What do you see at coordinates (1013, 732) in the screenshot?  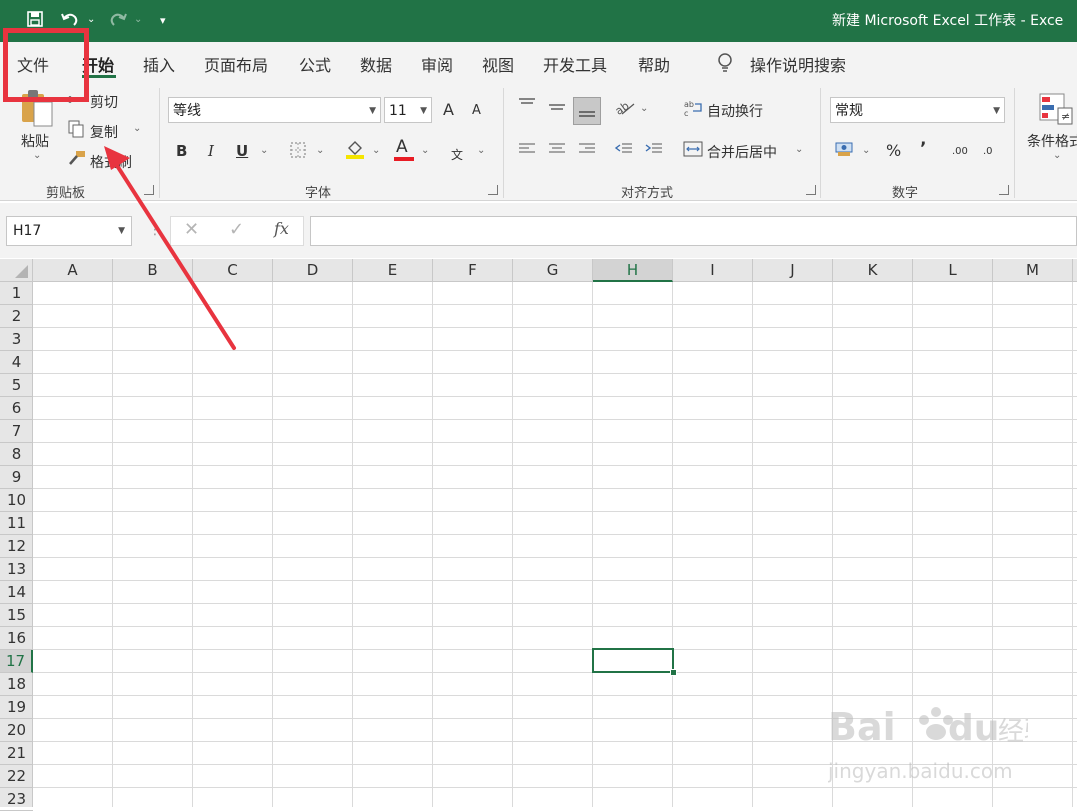 I see `svg-text: 经验` at bounding box center [1013, 732].